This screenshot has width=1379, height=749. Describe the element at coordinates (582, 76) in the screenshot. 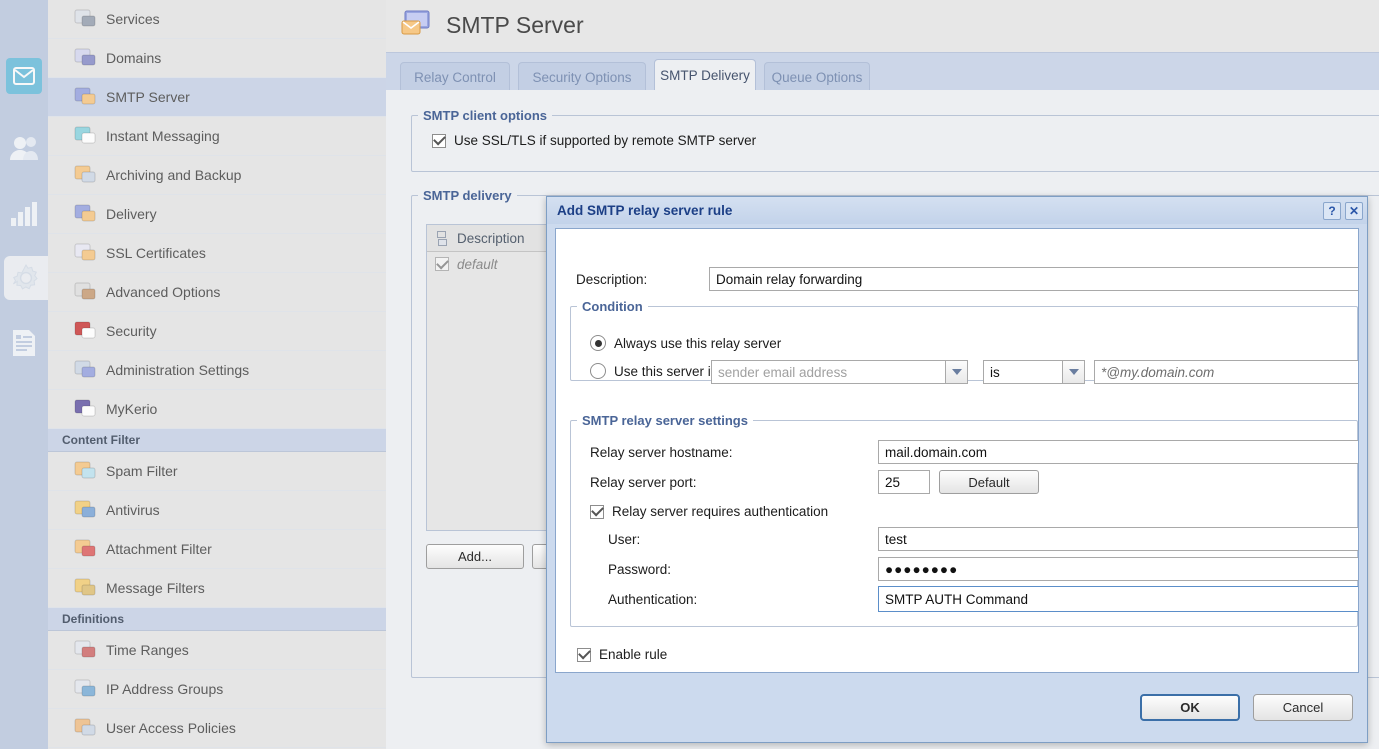

I see `tab-security-options: Security Options` at that location.